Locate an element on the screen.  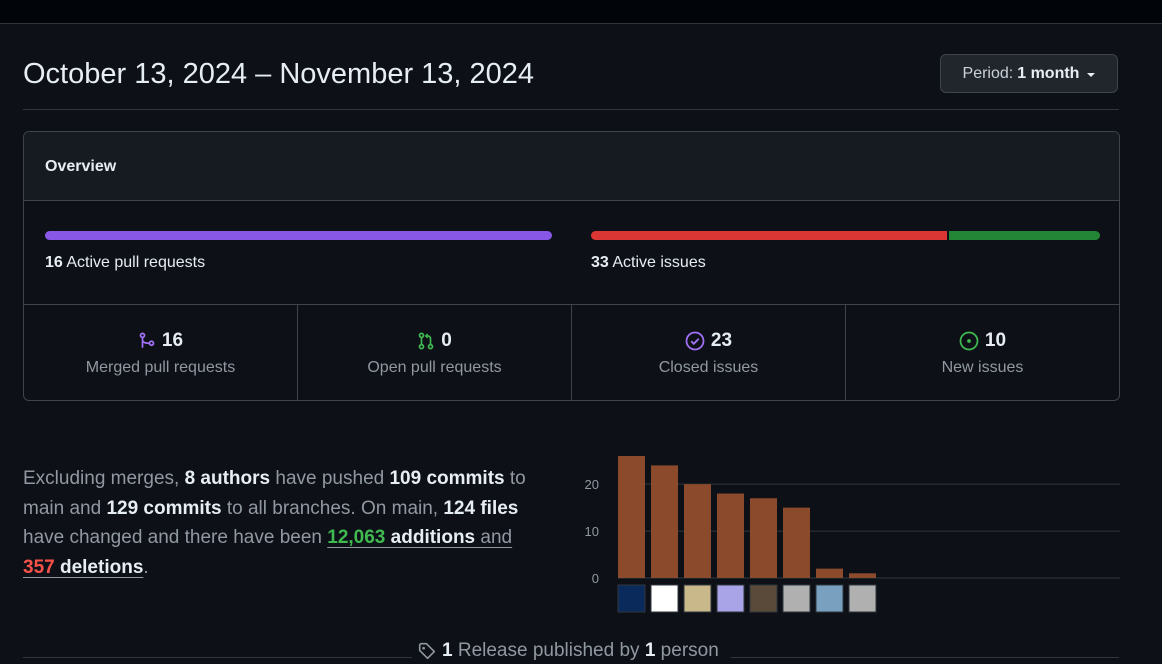
active-pr-text: Active pull requests is located at coordinates (136, 262).